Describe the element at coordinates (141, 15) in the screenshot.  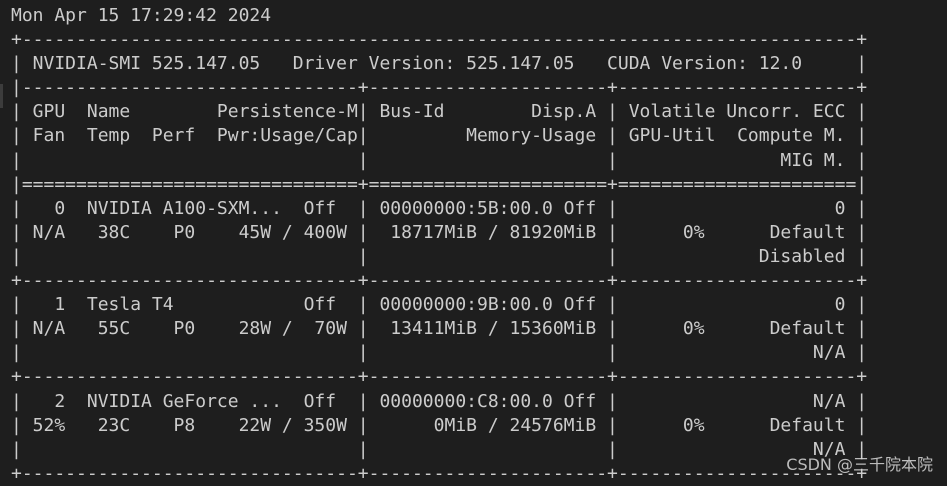
I see `timestamp-line: Mon Apr 15 17:29:42 2024` at that location.